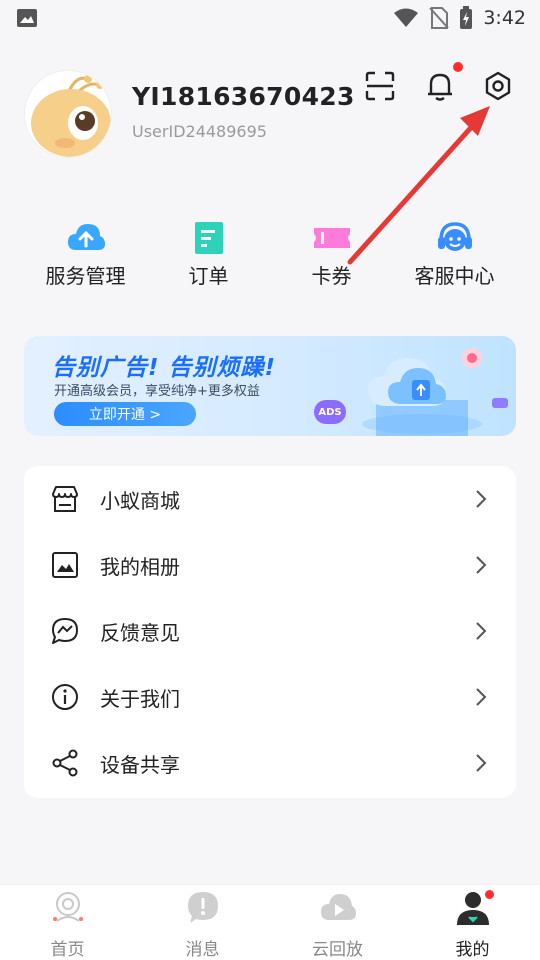  I want to click on cloud-illustration-icon, so click(435, 392).